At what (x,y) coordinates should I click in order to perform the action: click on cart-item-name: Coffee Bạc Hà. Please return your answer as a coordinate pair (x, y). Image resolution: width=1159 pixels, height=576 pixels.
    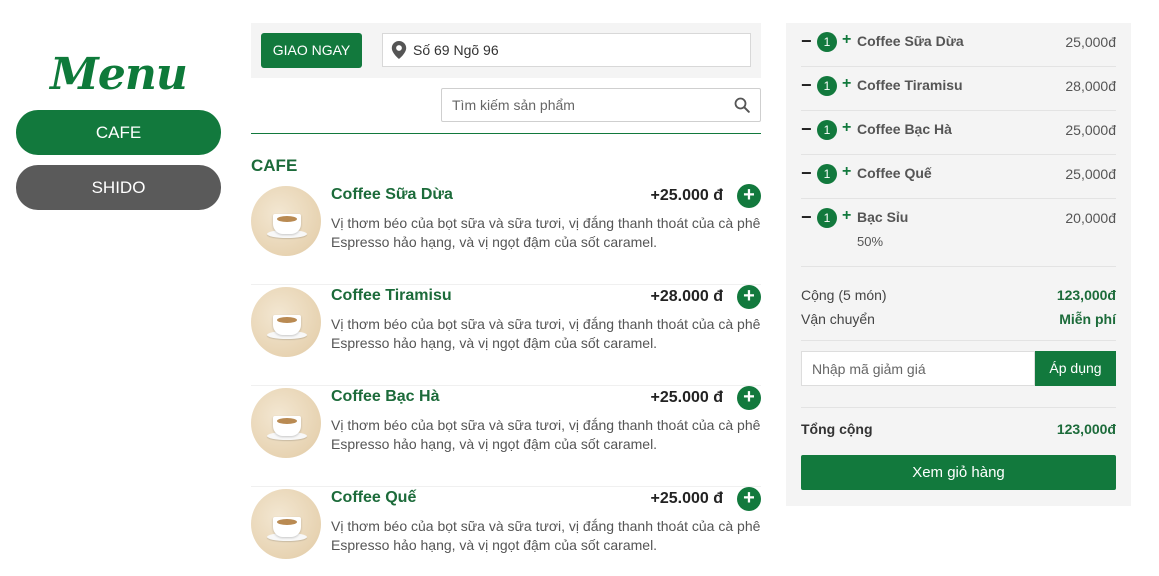
    Looking at the image, I should click on (904, 129).